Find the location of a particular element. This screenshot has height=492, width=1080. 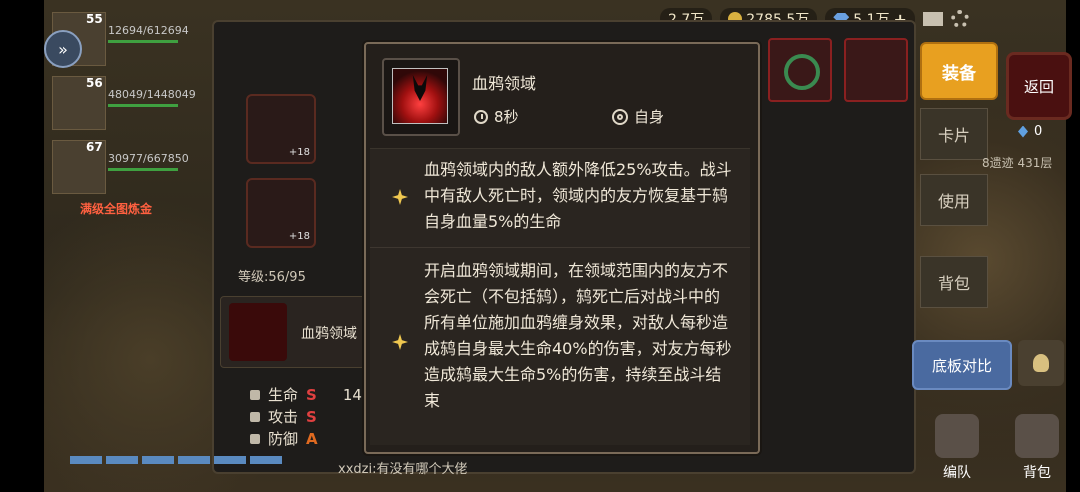

stat-row: 攻击 S is located at coordinates (306, 417).